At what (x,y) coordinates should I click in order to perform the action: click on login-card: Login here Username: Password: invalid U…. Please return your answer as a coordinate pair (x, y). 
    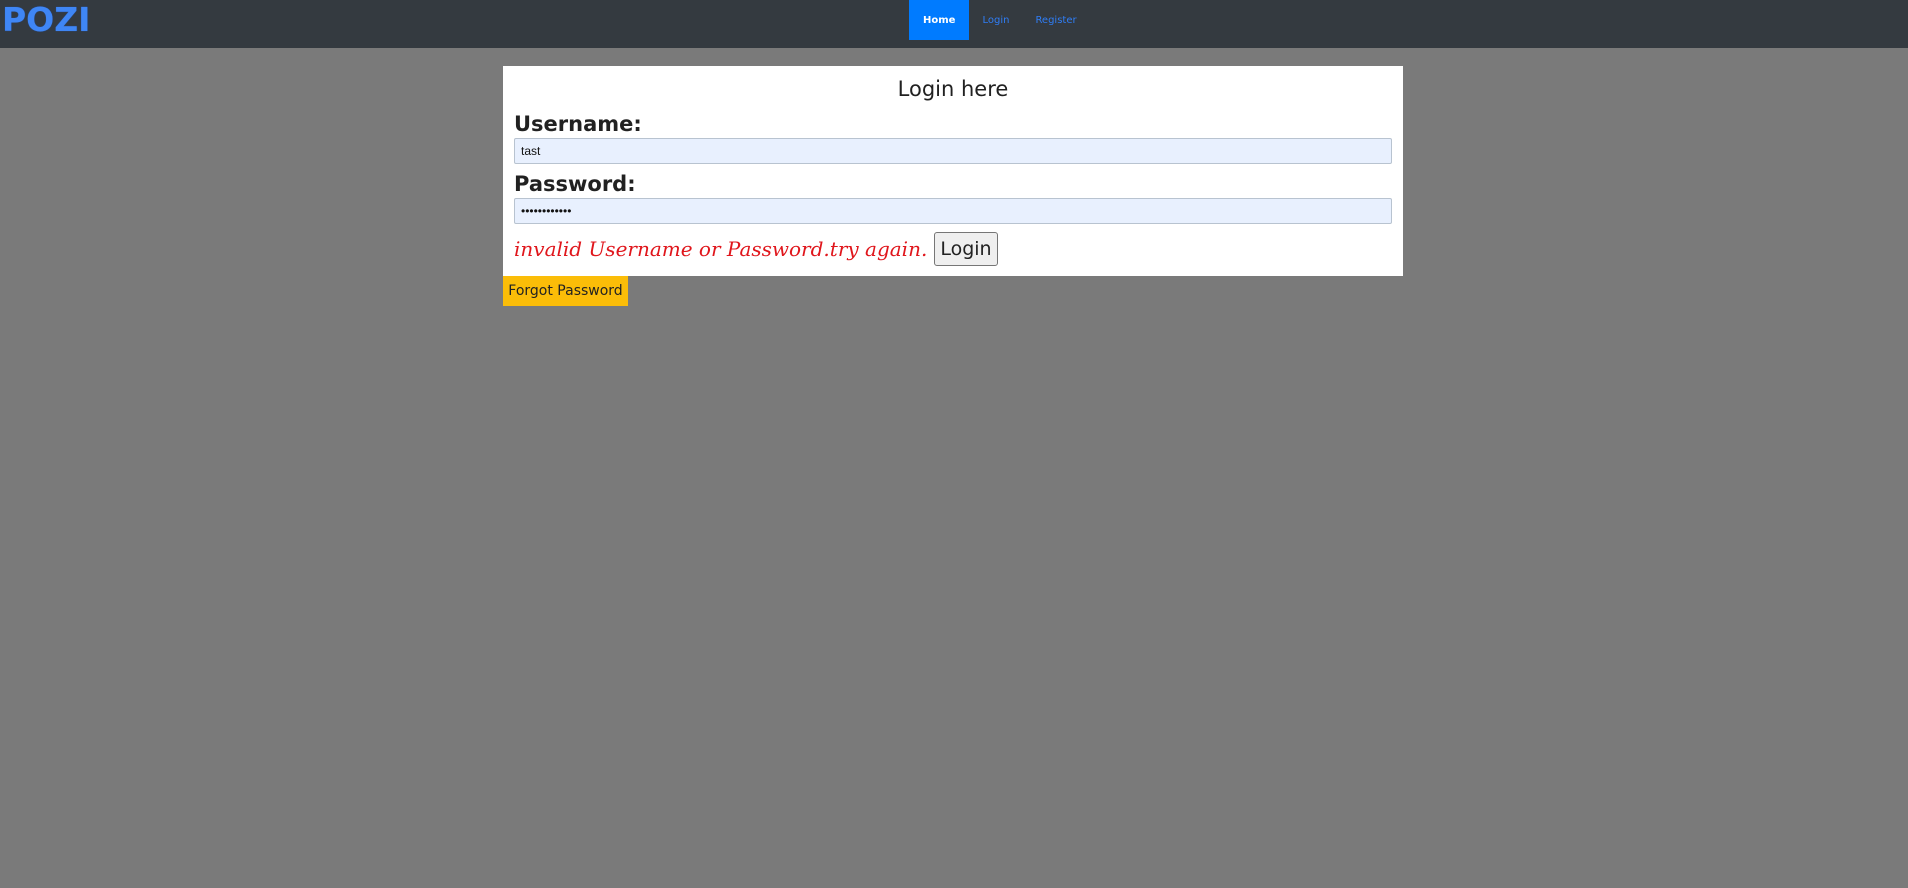
    Looking at the image, I should click on (953, 171).